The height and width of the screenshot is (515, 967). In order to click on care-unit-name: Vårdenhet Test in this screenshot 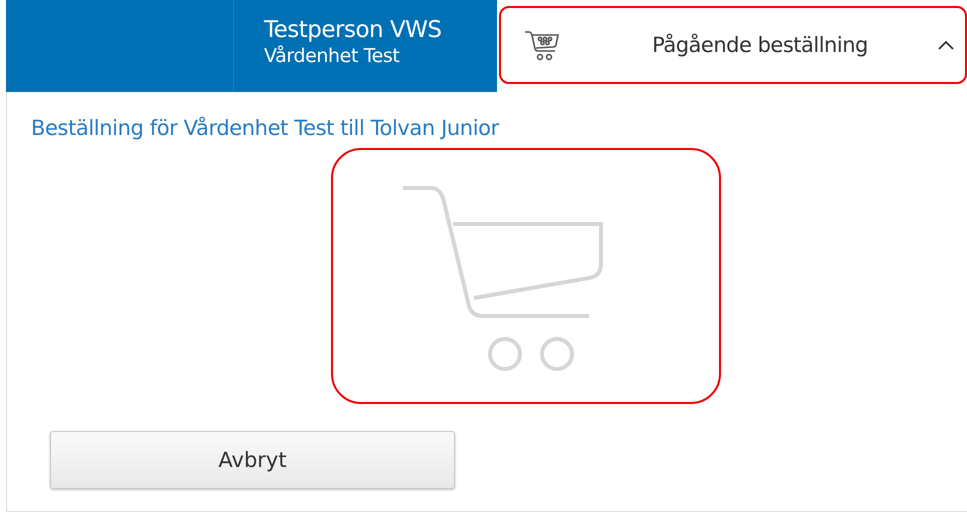, I will do `click(332, 56)`.